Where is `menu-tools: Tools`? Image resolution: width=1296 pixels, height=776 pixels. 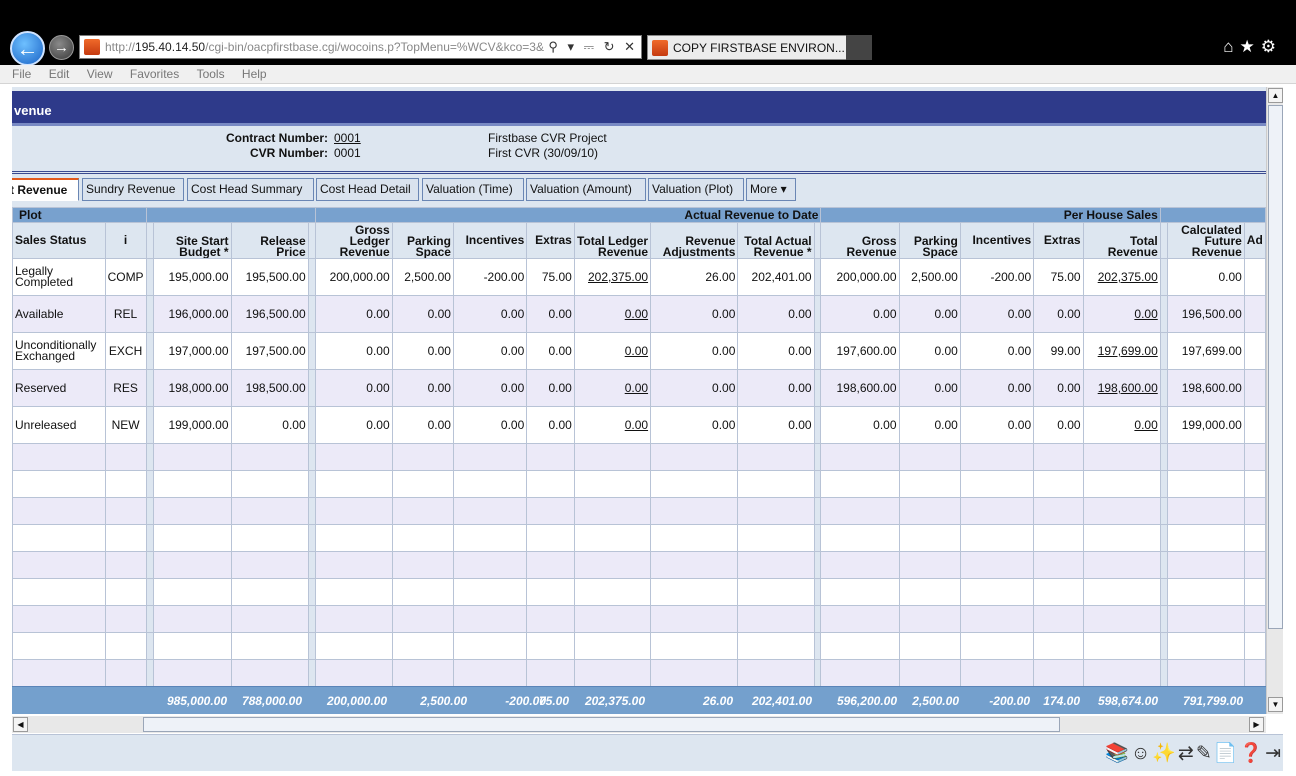 menu-tools: Tools is located at coordinates (211, 74).